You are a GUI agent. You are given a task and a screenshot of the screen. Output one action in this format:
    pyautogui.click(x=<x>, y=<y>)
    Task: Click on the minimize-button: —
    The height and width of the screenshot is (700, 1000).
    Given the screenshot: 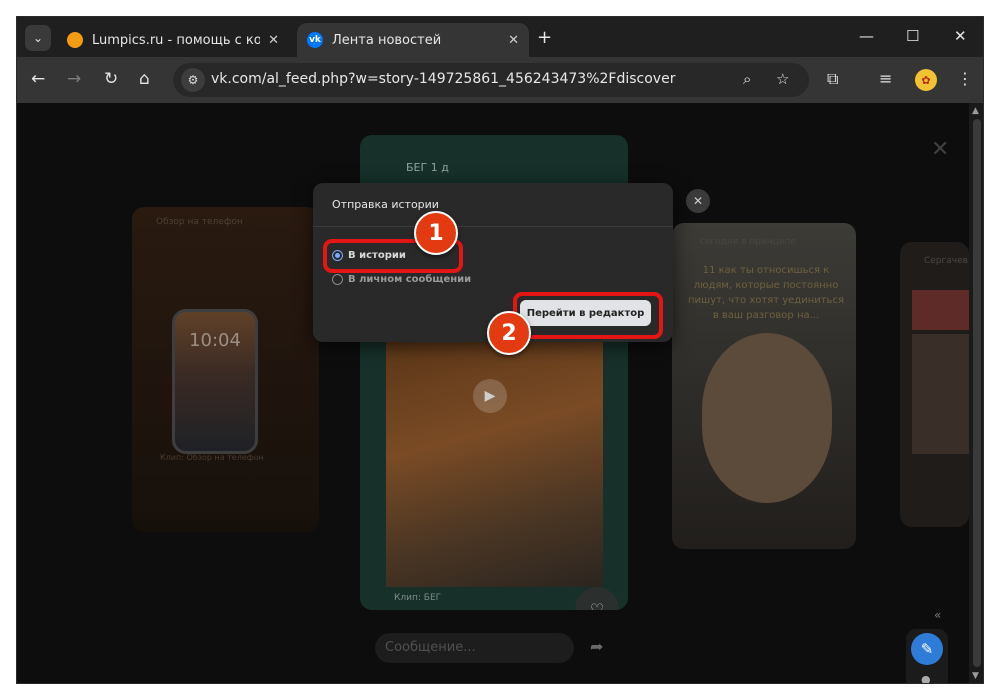 What is the action you would take?
    pyautogui.click(x=866, y=36)
    